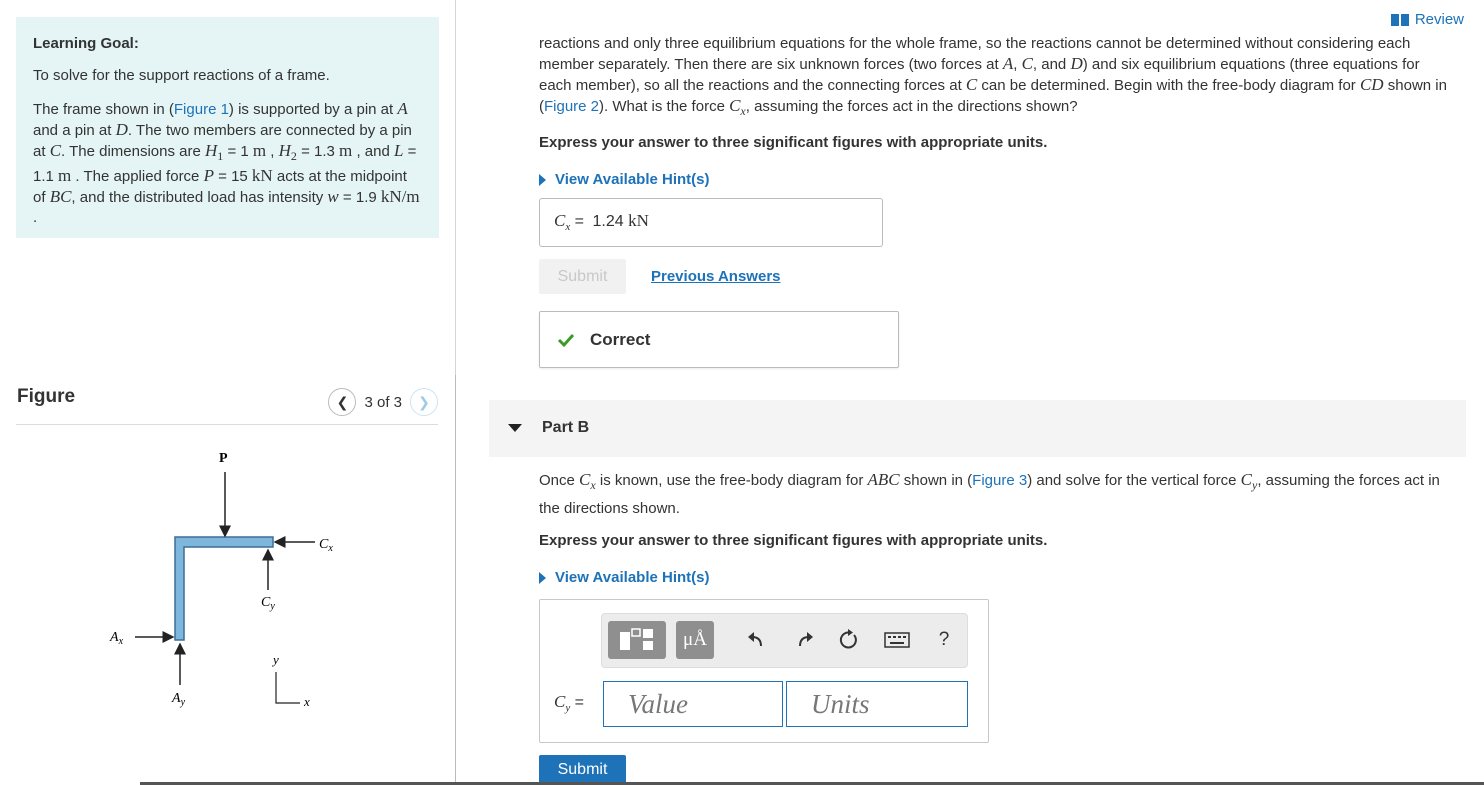  What do you see at coordinates (227, 404) in the screenshot?
I see `figure-header: Figure ❮ 3 of 3 ❯` at bounding box center [227, 404].